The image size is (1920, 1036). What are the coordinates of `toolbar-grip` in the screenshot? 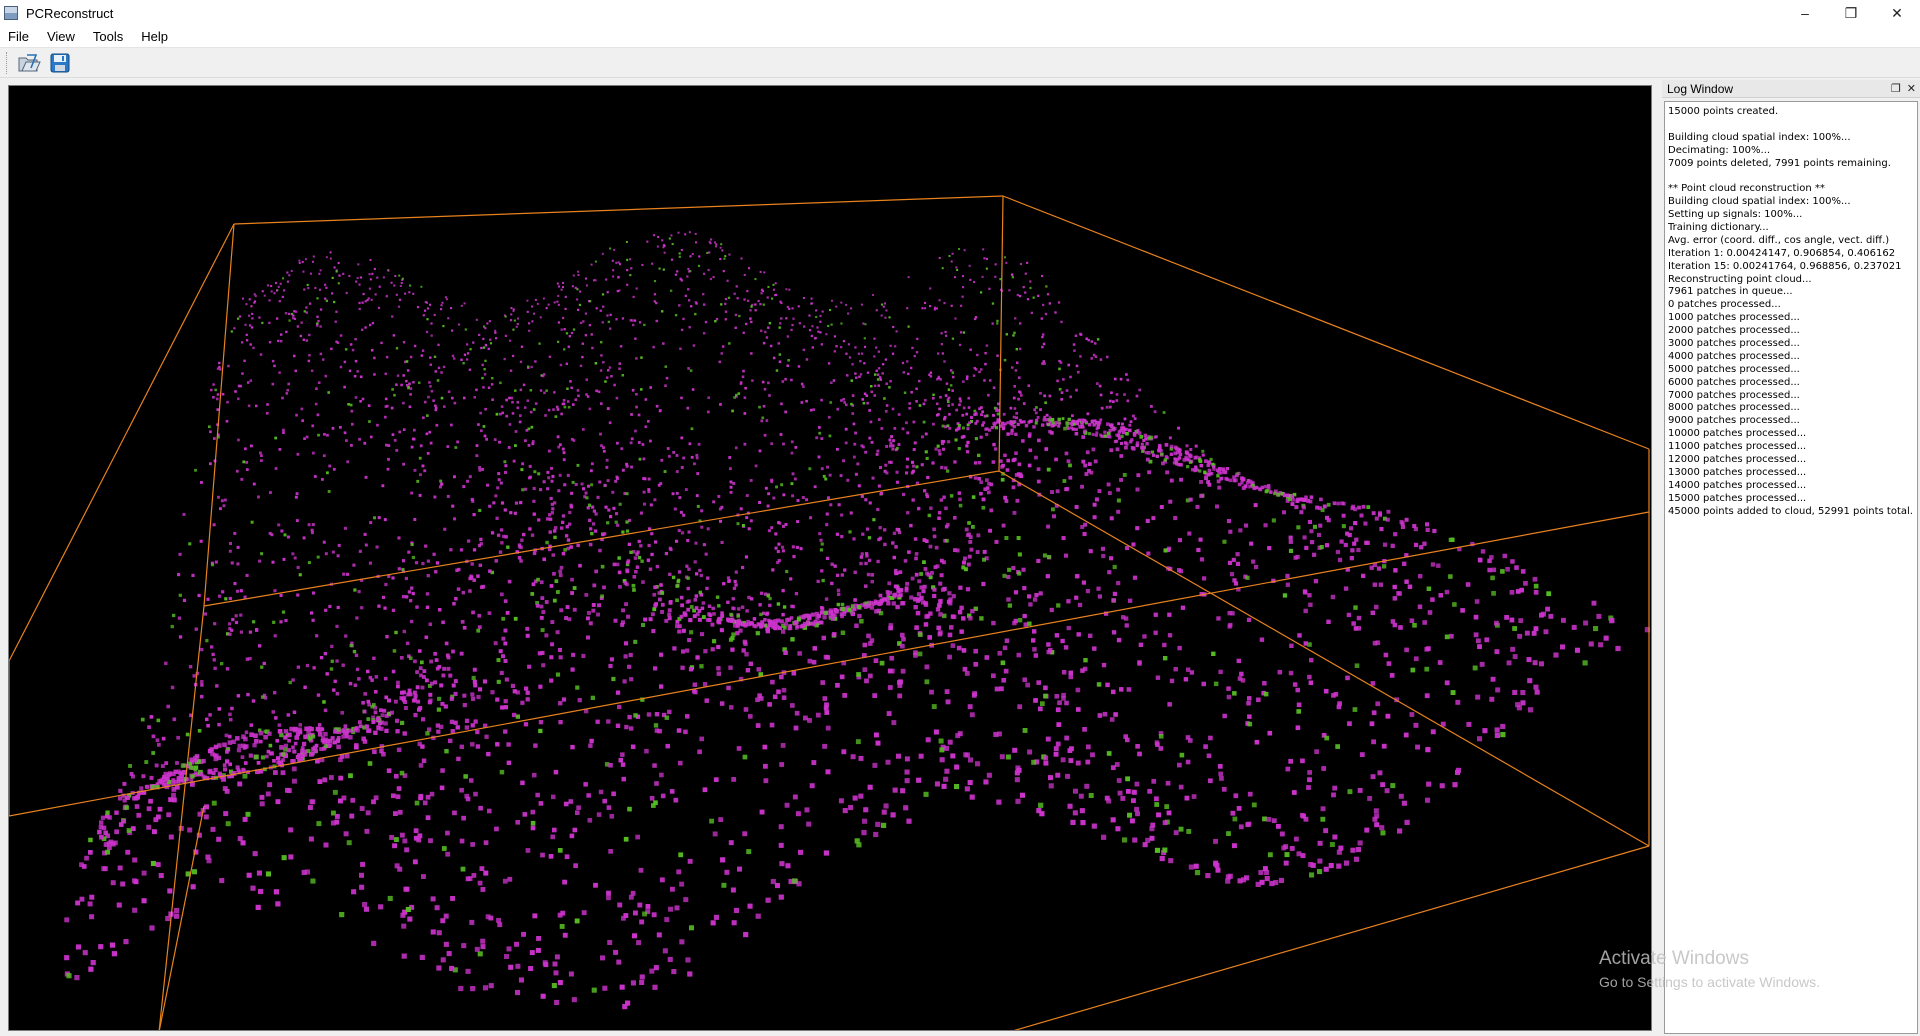 It's located at (7, 62).